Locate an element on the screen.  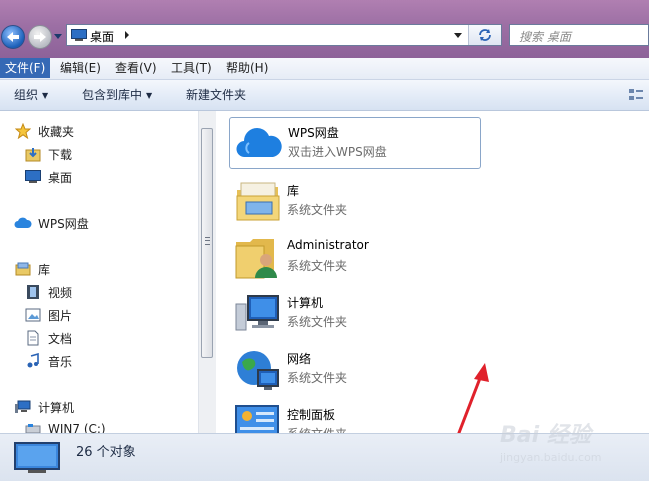
menu-bar: 文件(F) 编辑(E) 查看(V) 工具(T) 帮助(H) is located at coordinates (324, 69).